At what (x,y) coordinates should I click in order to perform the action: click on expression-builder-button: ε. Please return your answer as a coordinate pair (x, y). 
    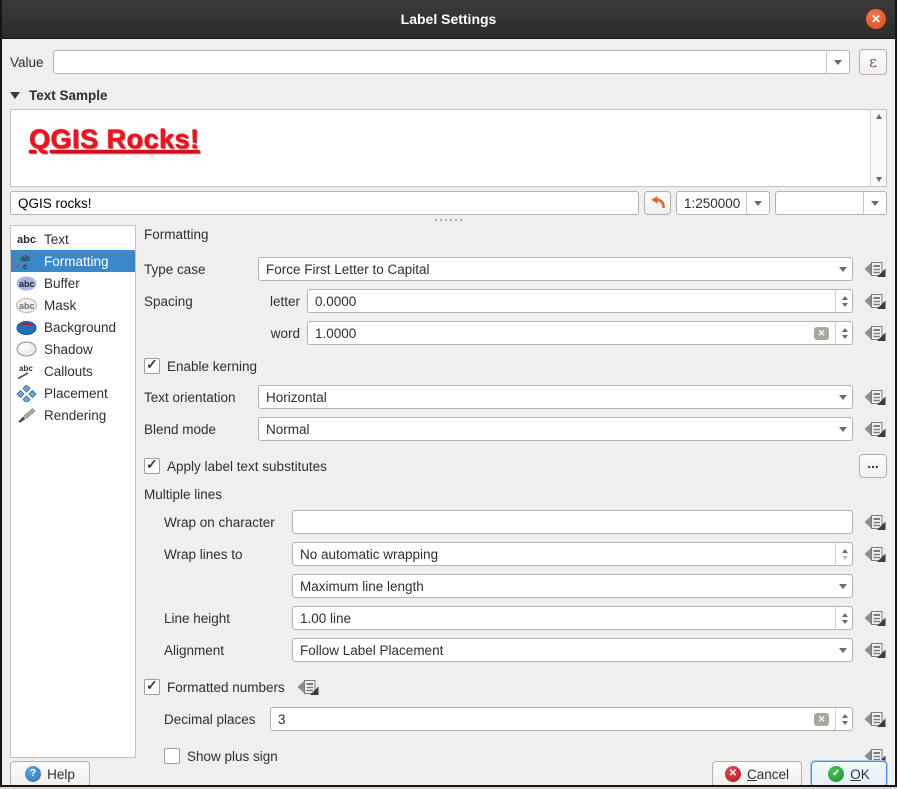
    Looking at the image, I should click on (873, 62).